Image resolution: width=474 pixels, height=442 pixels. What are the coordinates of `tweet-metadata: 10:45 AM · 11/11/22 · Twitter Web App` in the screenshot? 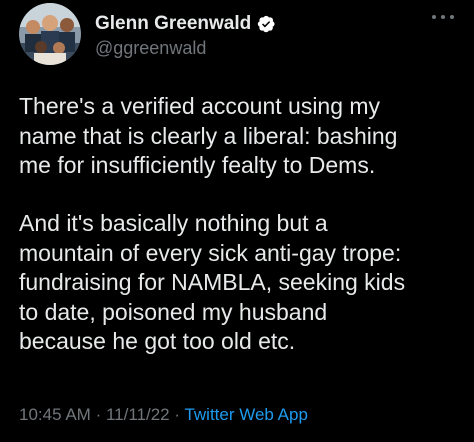 It's located at (163, 415).